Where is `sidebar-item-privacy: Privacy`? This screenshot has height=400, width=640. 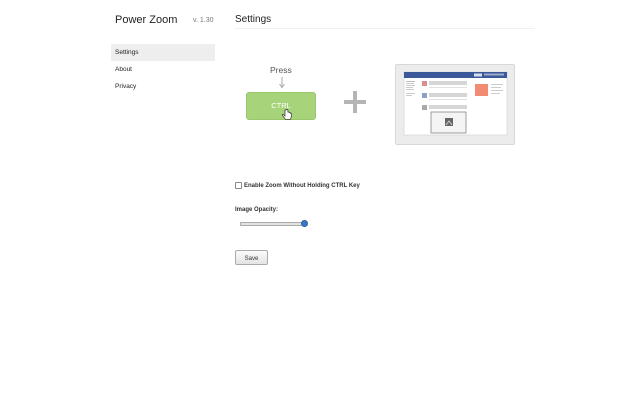
sidebar-item-privacy: Privacy is located at coordinates (163, 86).